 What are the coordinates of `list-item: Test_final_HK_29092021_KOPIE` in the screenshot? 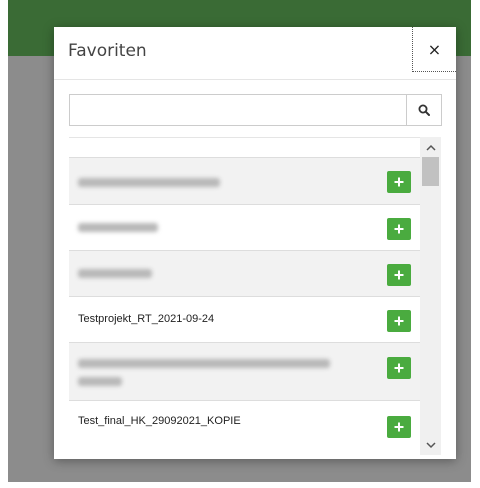 It's located at (244, 427).